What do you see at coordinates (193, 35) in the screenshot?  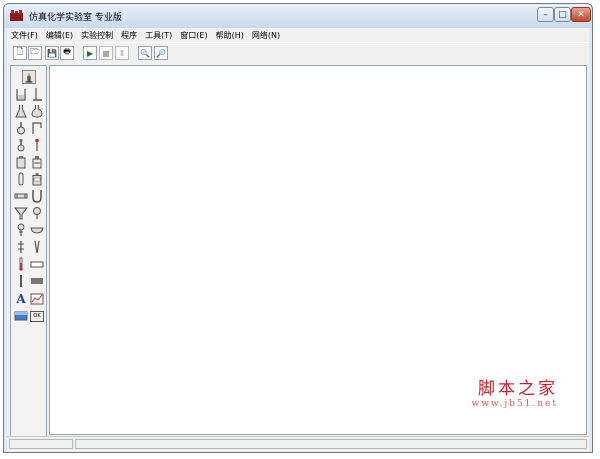 I see `menu-window: 窗口(E)` at bounding box center [193, 35].